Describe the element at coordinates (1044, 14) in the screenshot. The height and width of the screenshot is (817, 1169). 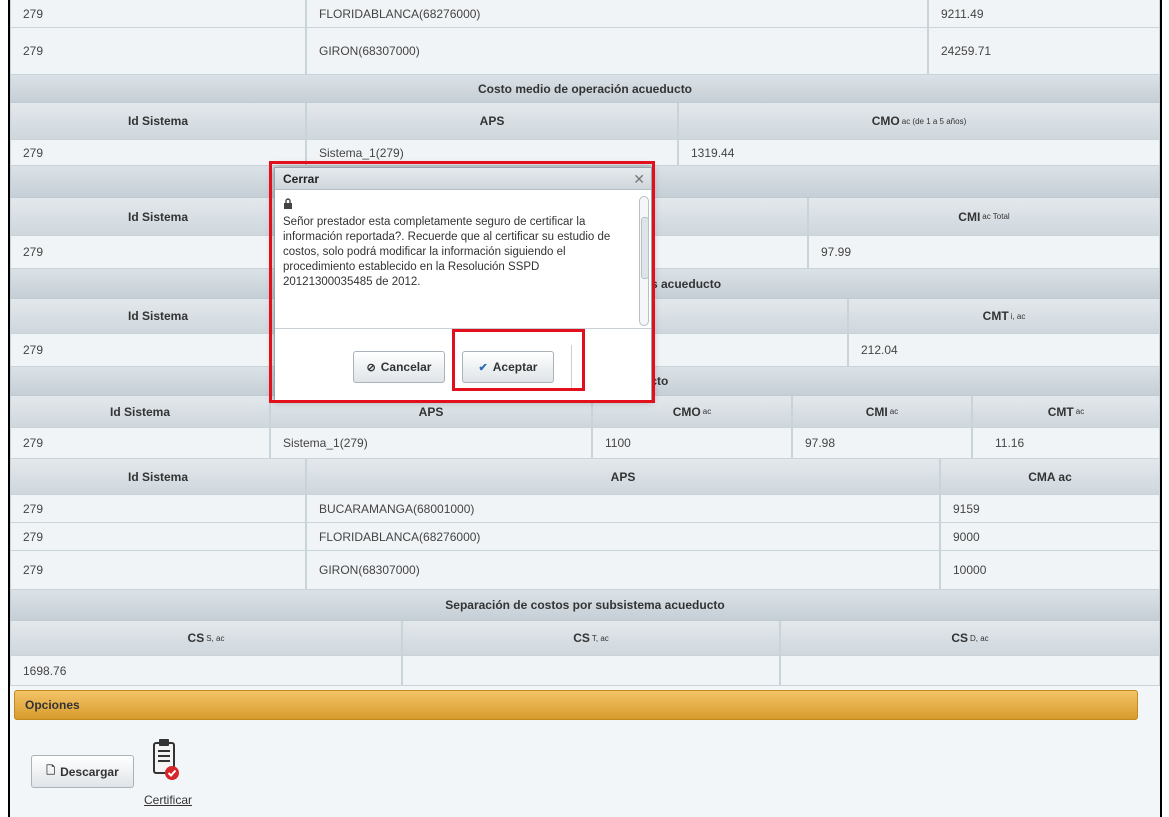
I see `cell-value: 9211.49` at that location.